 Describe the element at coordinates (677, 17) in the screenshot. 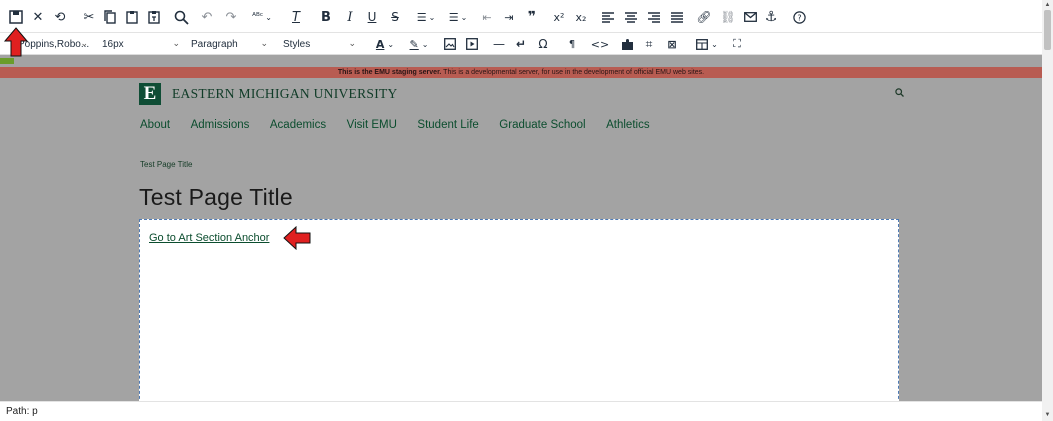

I see `justify-icon` at that location.